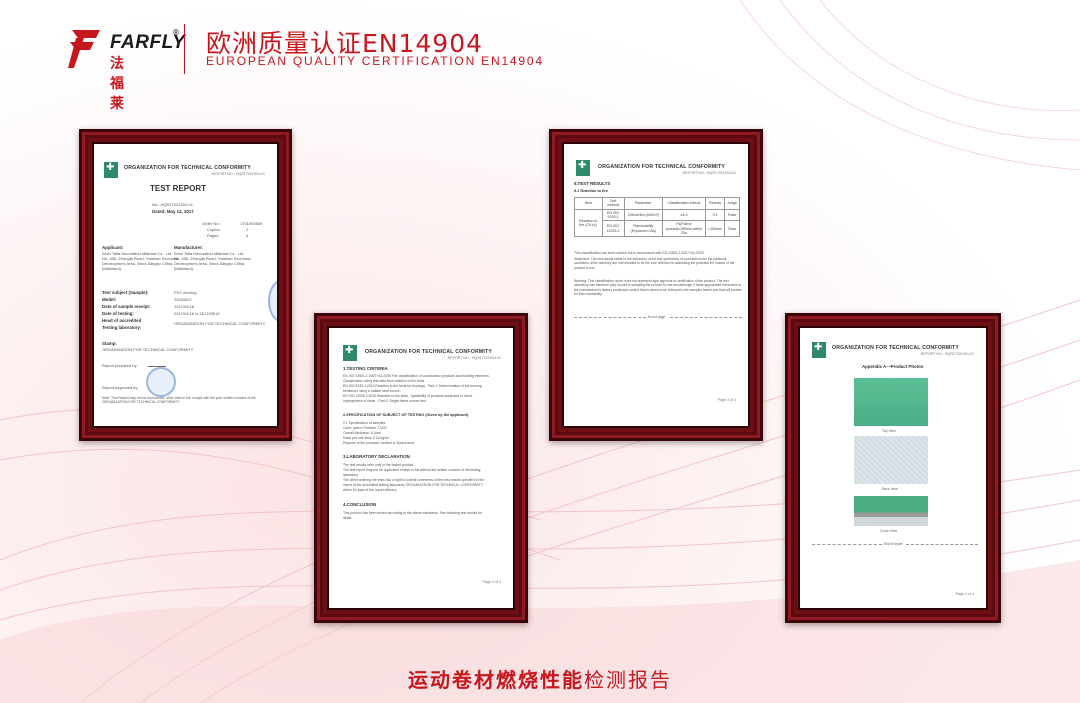 Image resolution: width=1080 pixels, height=703 pixels. Describe the element at coordinates (125, 292) in the screenshot. I see `field-label: Test subject (Sample):` at that location.